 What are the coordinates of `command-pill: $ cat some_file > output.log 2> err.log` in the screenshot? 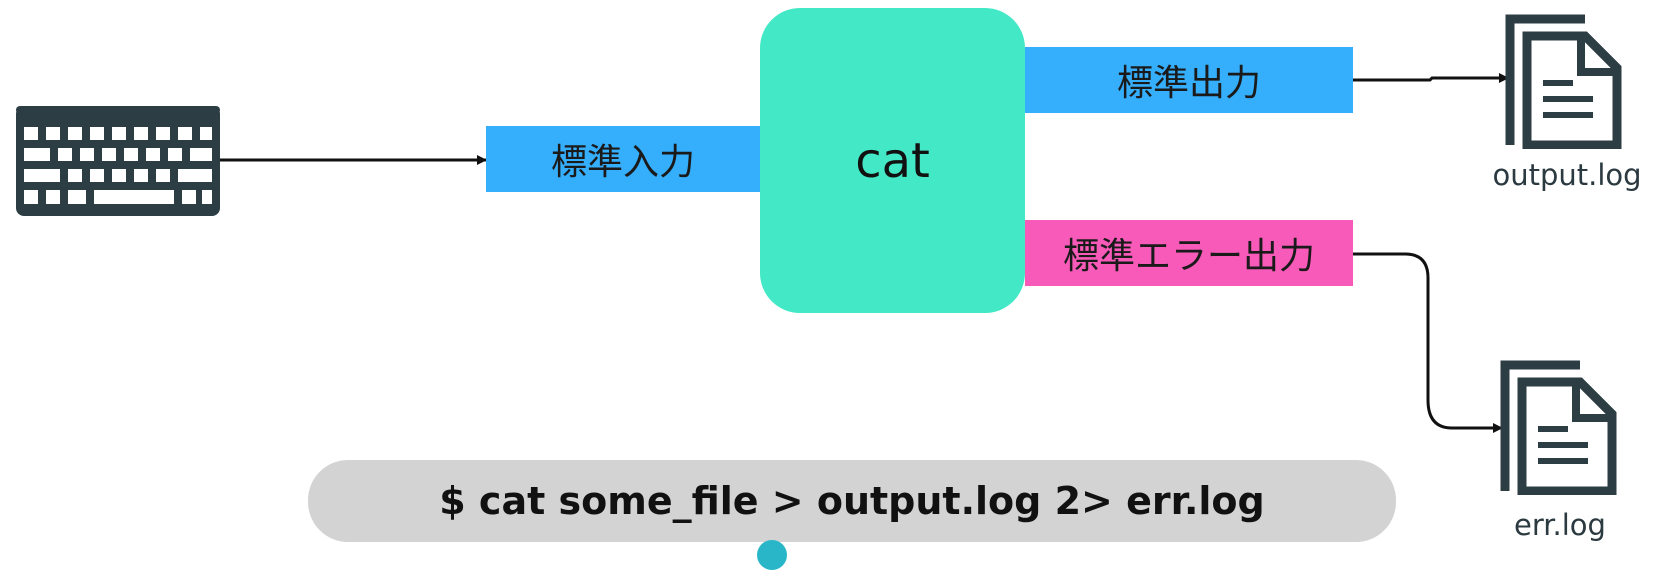 It's located at (852, 501).